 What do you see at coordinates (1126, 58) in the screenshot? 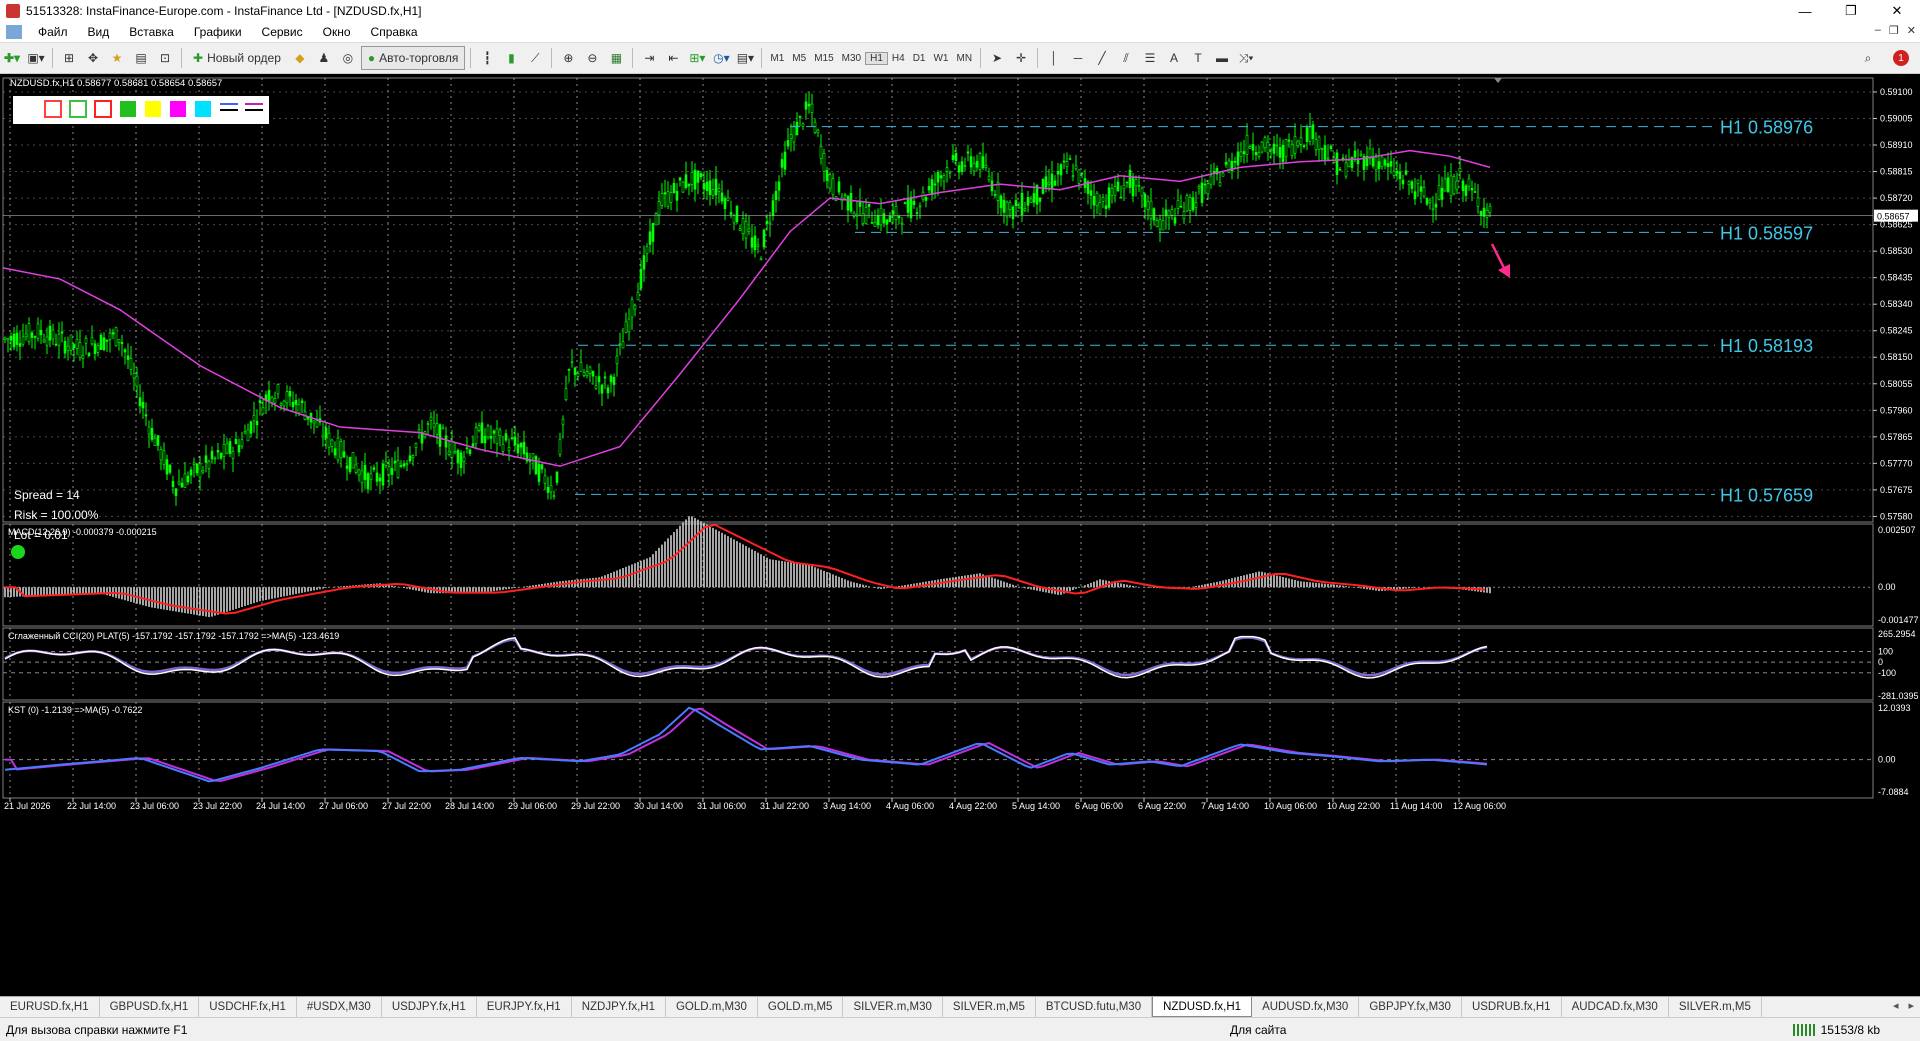
I see `equidistant-channel-icon: ⫽` at bounding box center [1126, 58].